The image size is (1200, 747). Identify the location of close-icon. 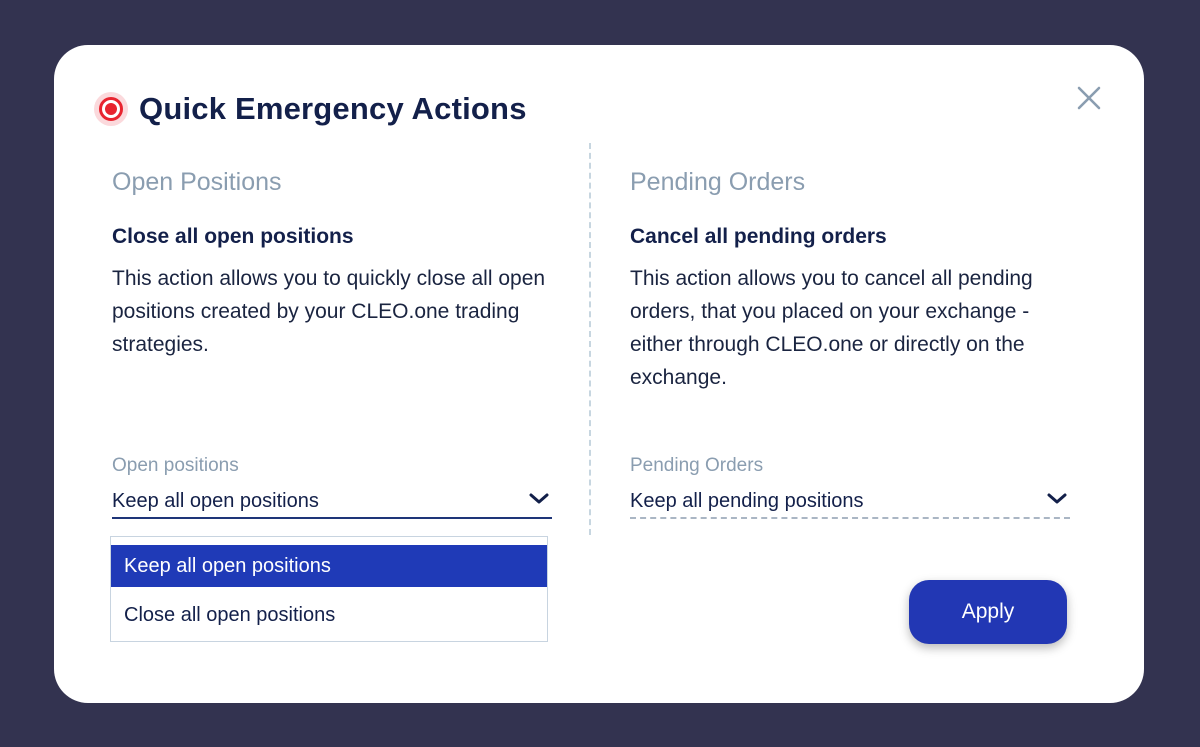
(1089, 98).